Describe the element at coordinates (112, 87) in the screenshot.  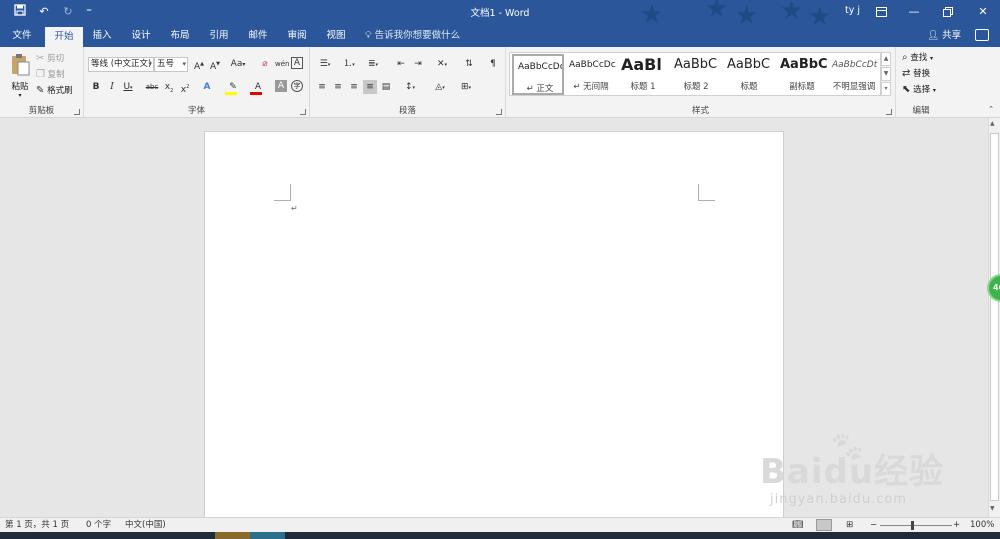
I see `italic-icon: I` at that location.